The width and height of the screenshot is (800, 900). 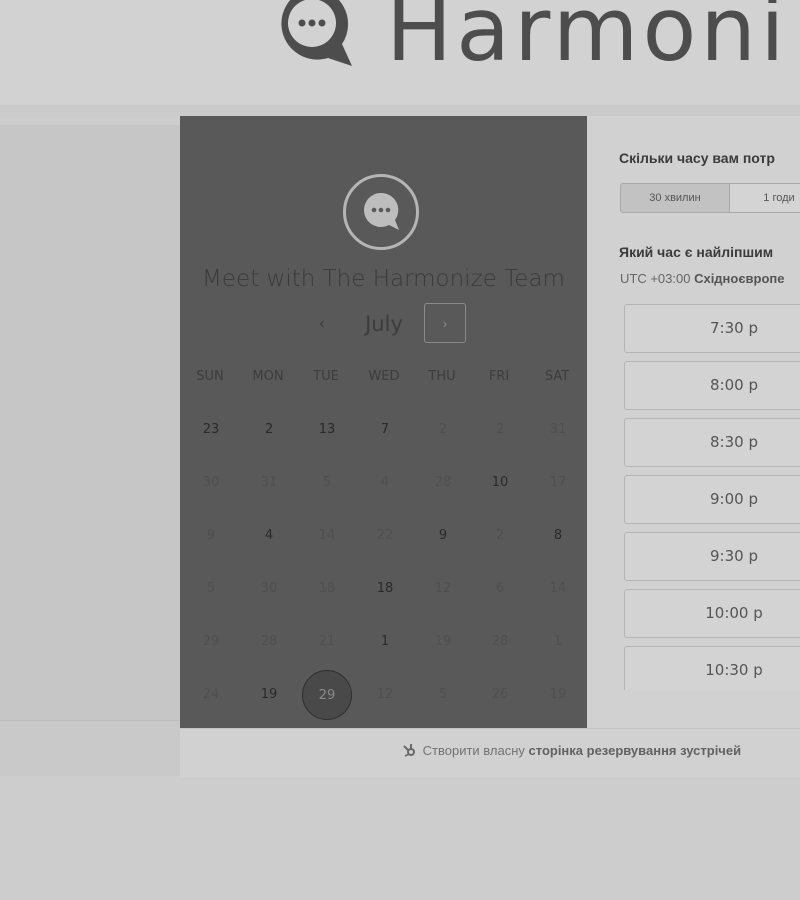 I want to click on calendar-day: 13, so click(x=327, y=430).